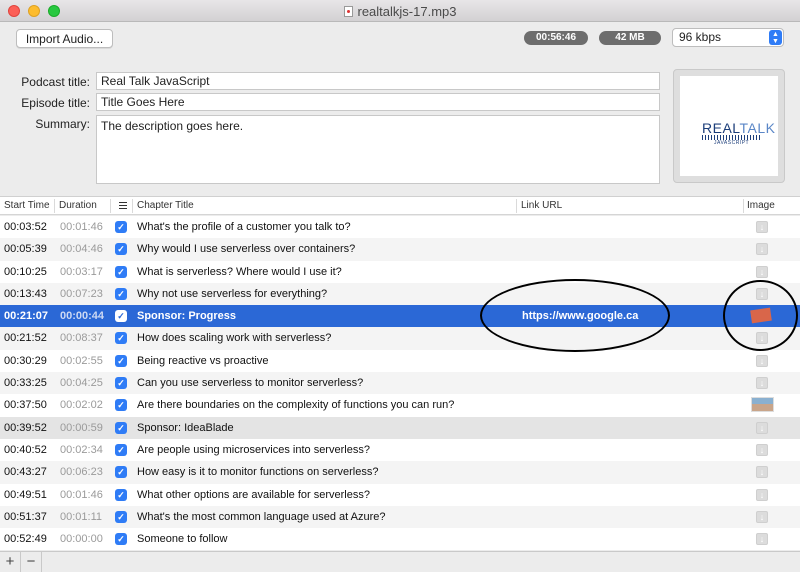 The width and height of the screenshot is (800, 572). Describe the element at coordinates (728, 37) in the screenshot. I see `bitrate-select: 96 kbps ▲ ▼` at that location.